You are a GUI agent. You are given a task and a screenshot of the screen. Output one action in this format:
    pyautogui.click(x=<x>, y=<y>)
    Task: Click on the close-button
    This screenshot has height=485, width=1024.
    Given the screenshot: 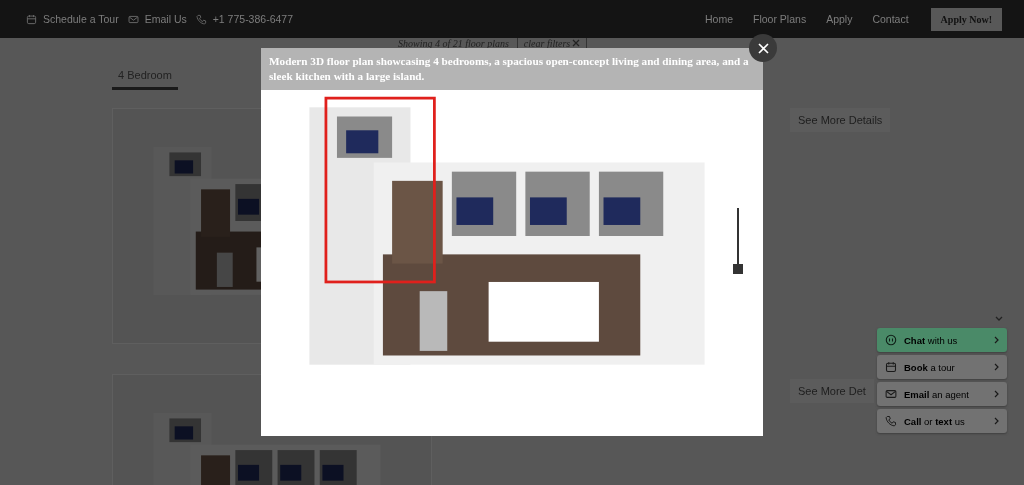 What is the action you would take?
    pyautogui.click(x=763, y=48)
    